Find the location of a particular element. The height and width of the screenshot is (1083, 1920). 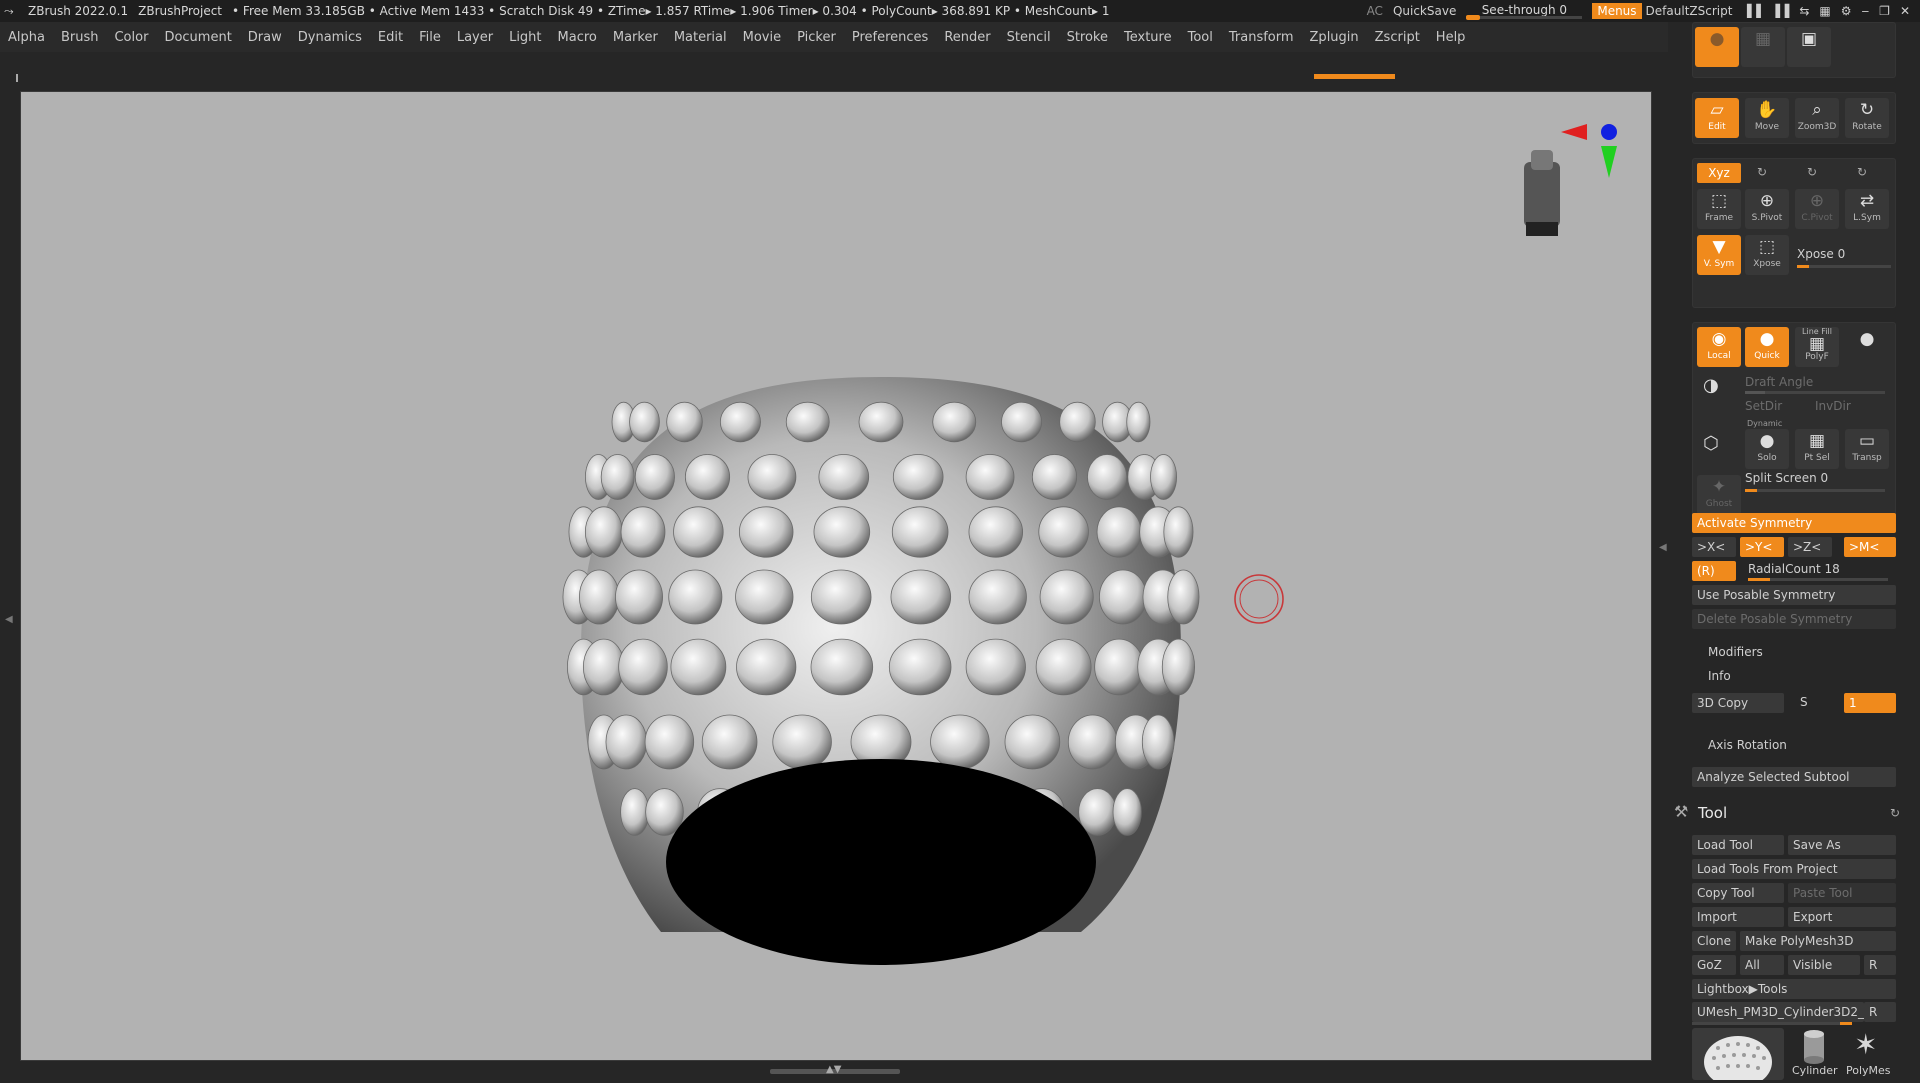

modifiers-section: Modifiers is located at coordinates (1735, 652).